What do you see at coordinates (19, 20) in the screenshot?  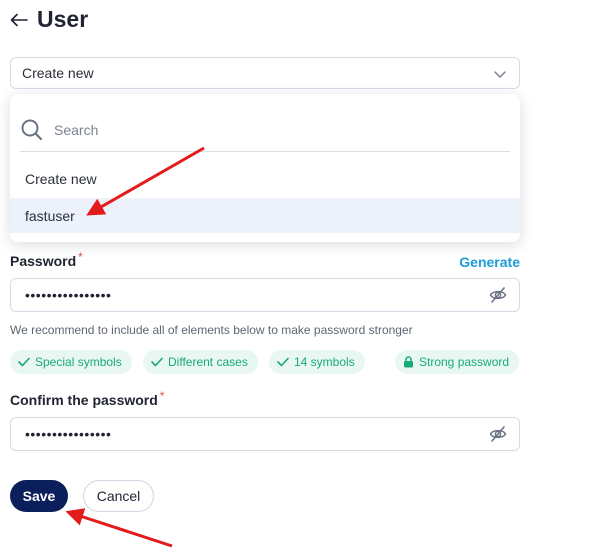 I see `arrow-left-icon` at bounding box center [19, 20].